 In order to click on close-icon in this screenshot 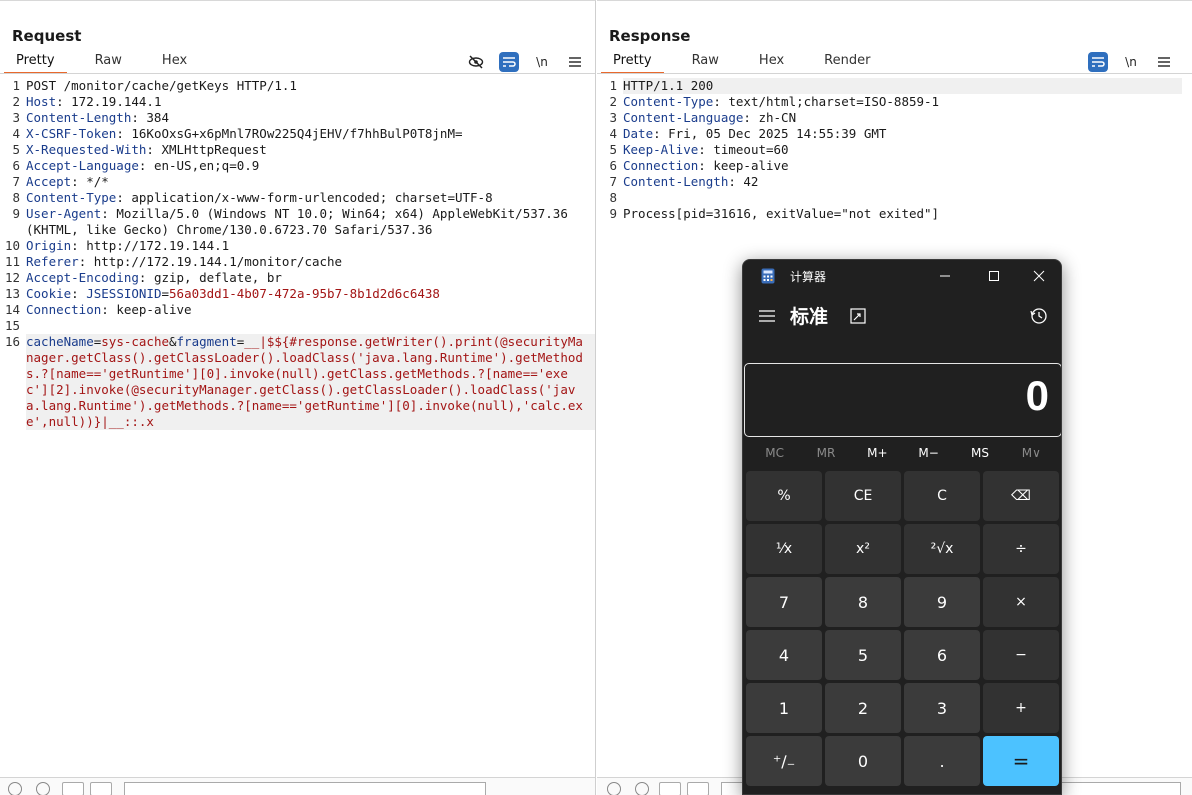, I will do `click(1039, 276)`.